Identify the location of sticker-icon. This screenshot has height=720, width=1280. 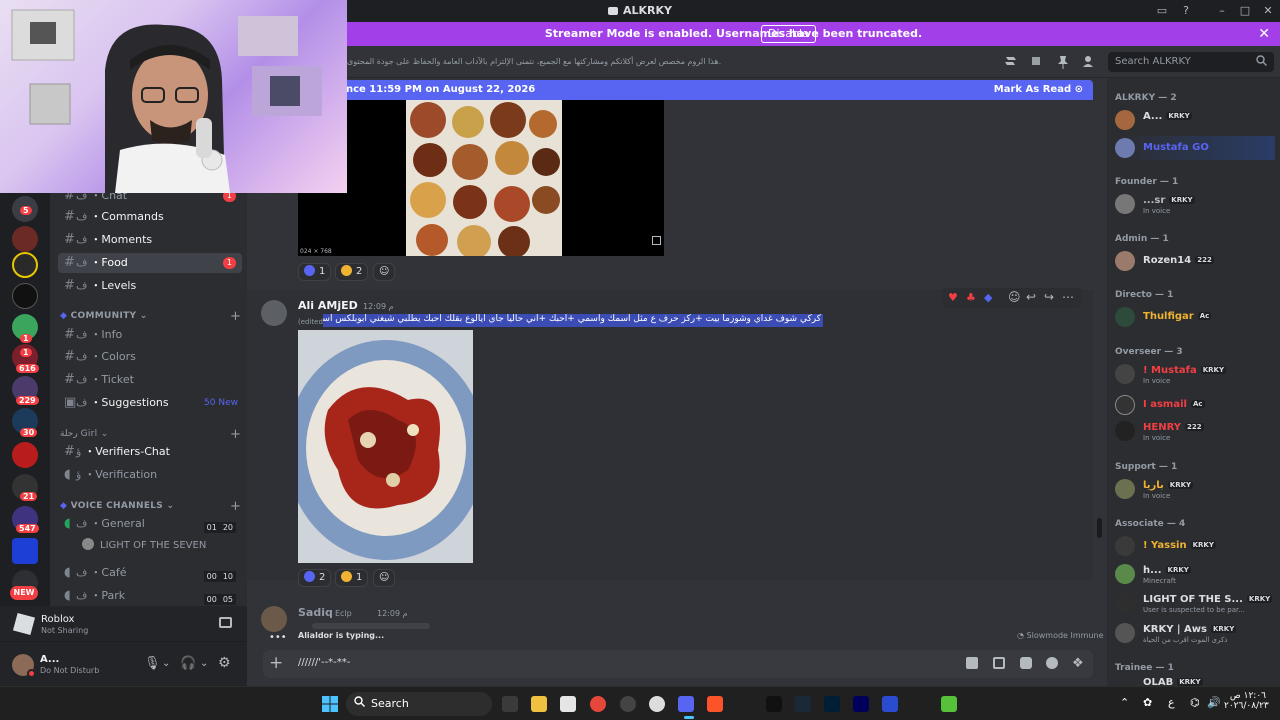
(1026, 663).